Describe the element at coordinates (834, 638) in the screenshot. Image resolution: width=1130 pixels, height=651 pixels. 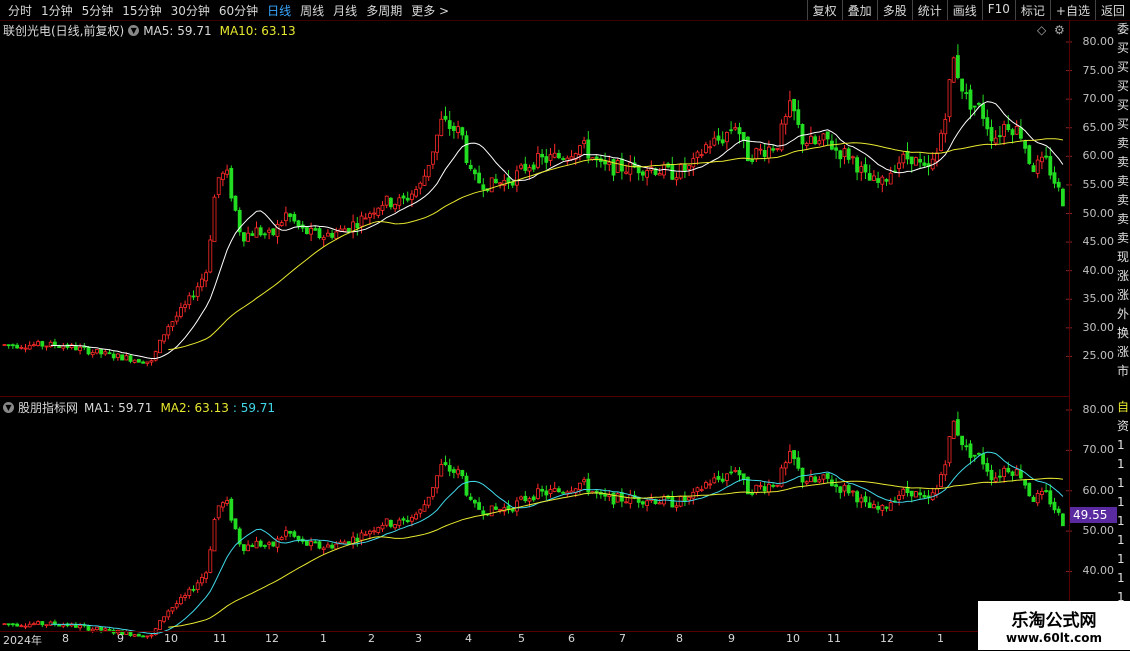
I see `date-tick-label: 11` at that location.